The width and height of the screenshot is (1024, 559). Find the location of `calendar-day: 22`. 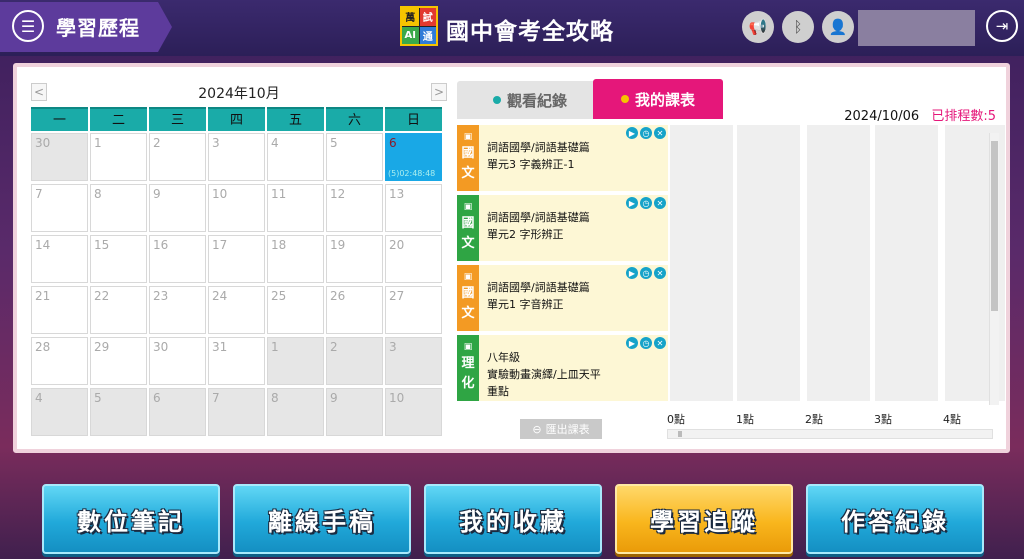

calendar-day: 22 is located at coordinates (118, 310).